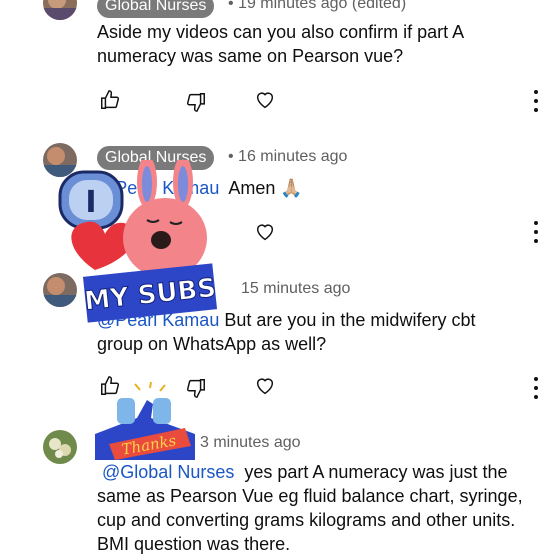 This screenshot has height=560, width=560. What do you see at coordinates (250, 442) in the screenshot?
I see `comment-timestamp: 3 minutes ago` at bounding box center [250, 442].